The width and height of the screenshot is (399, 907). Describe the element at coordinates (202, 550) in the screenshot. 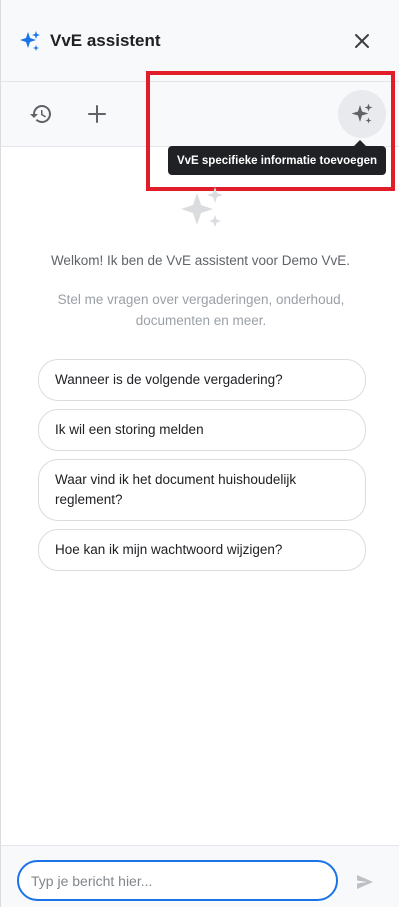

I see `suggestion-chip: Hoe kan ik mijn wachtwoord wijzigen?` at that location.